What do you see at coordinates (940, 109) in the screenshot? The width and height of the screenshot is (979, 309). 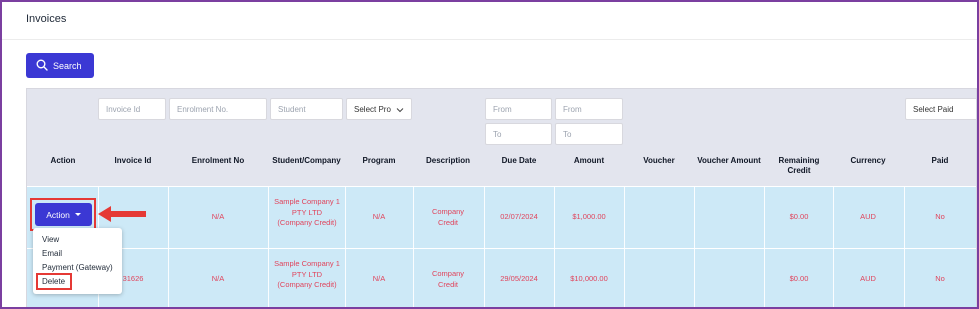 I see `paid-select: Select Paid` at bounding box center [940, 109].